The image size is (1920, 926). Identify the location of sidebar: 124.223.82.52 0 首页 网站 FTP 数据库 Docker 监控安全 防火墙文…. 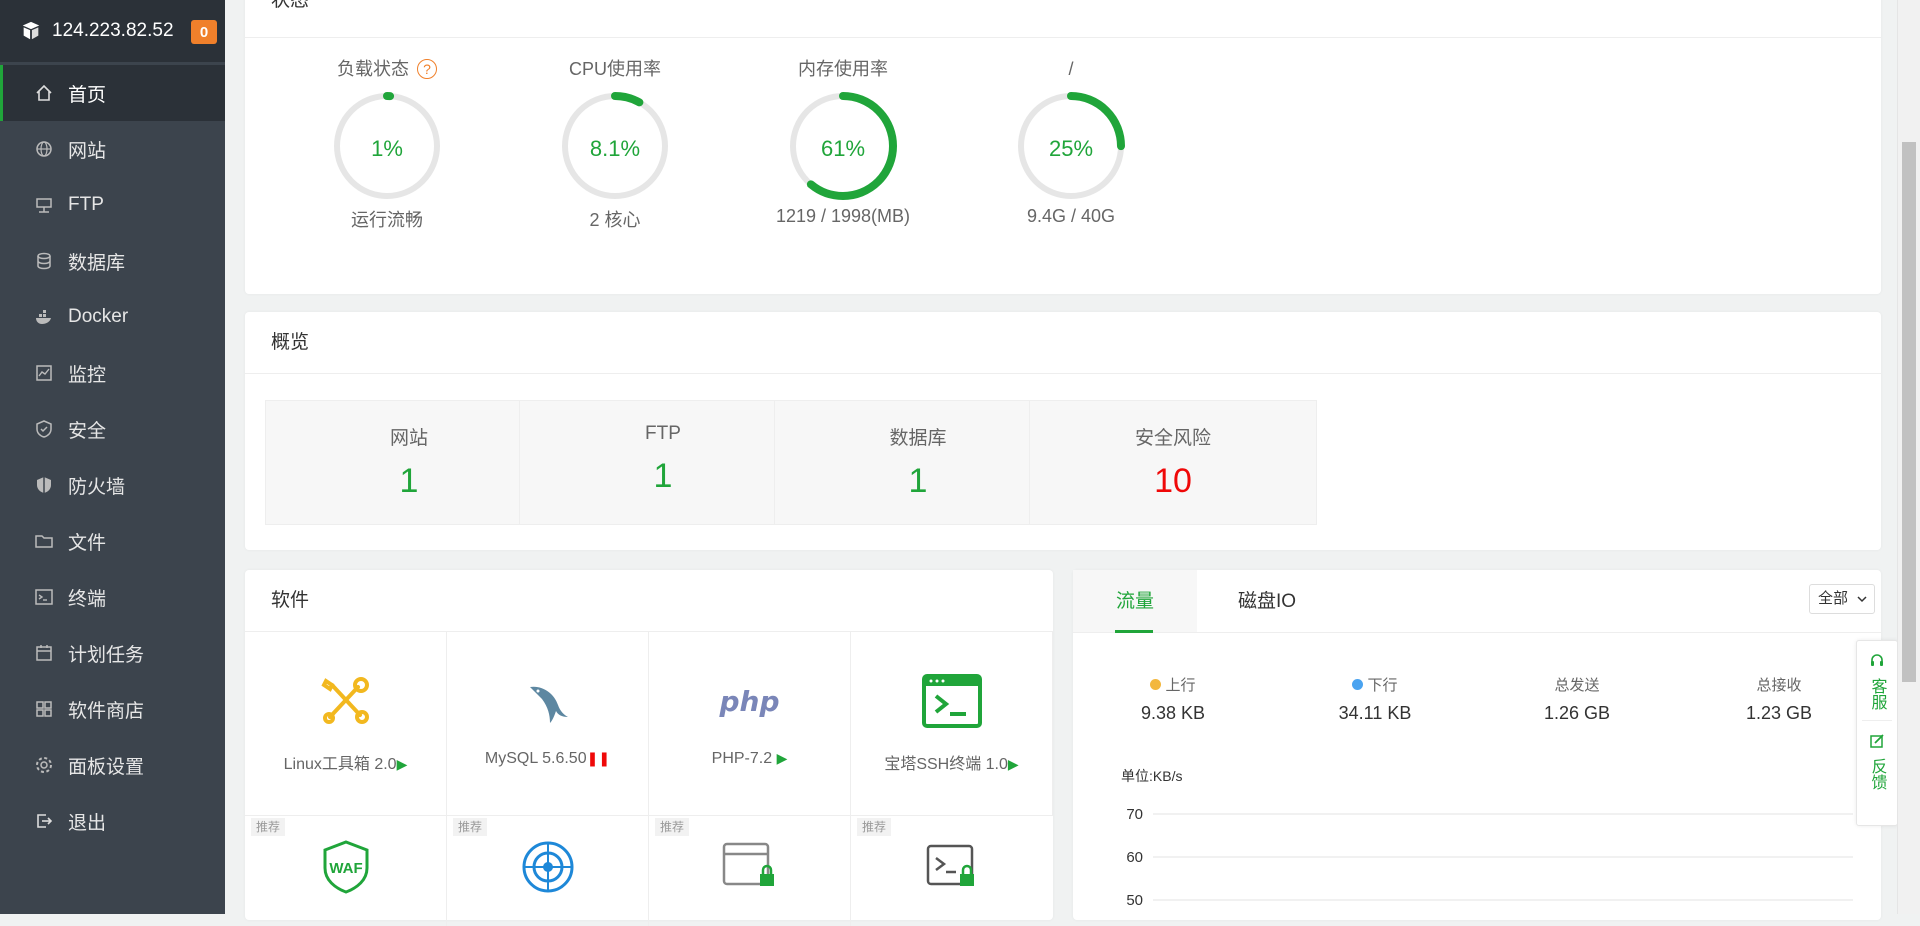
(112, 457).